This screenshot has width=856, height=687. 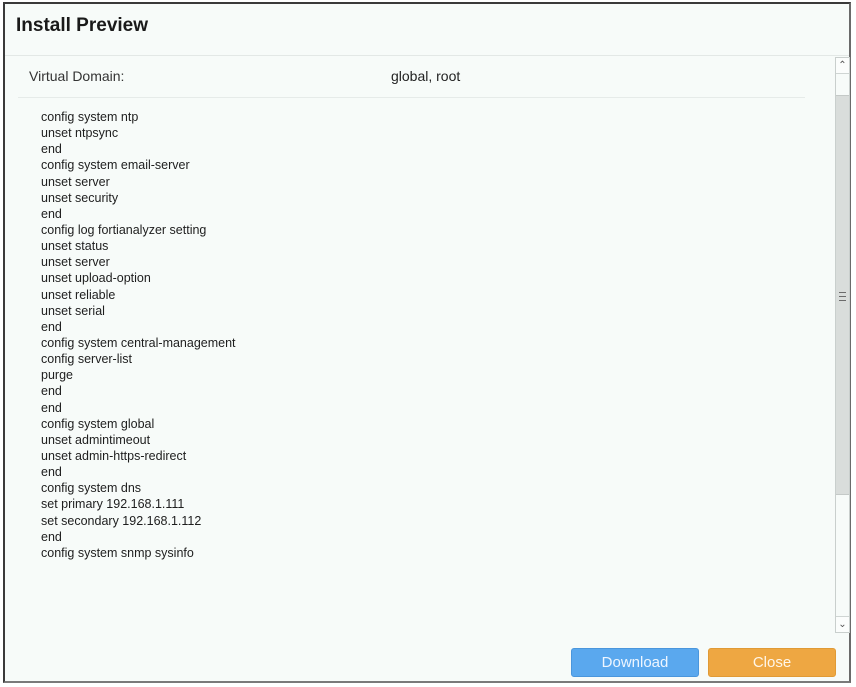 I want to click on download-button: Download, so click(x=635, y=662).